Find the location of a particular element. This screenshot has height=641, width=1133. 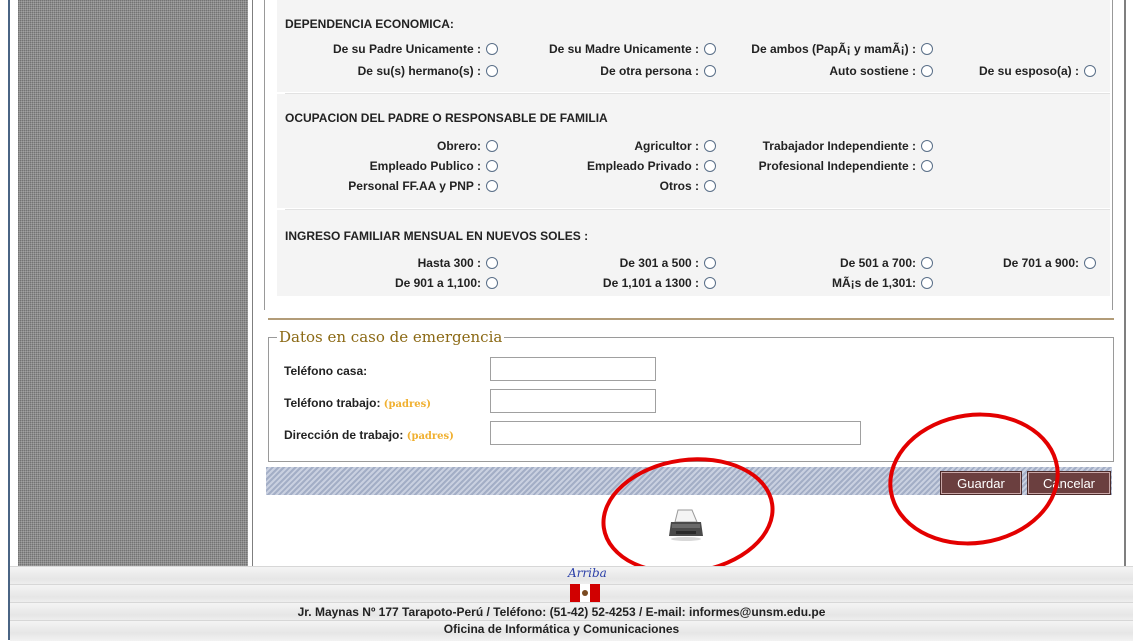

top-link: Arriba is located at coordinates (587, 573).